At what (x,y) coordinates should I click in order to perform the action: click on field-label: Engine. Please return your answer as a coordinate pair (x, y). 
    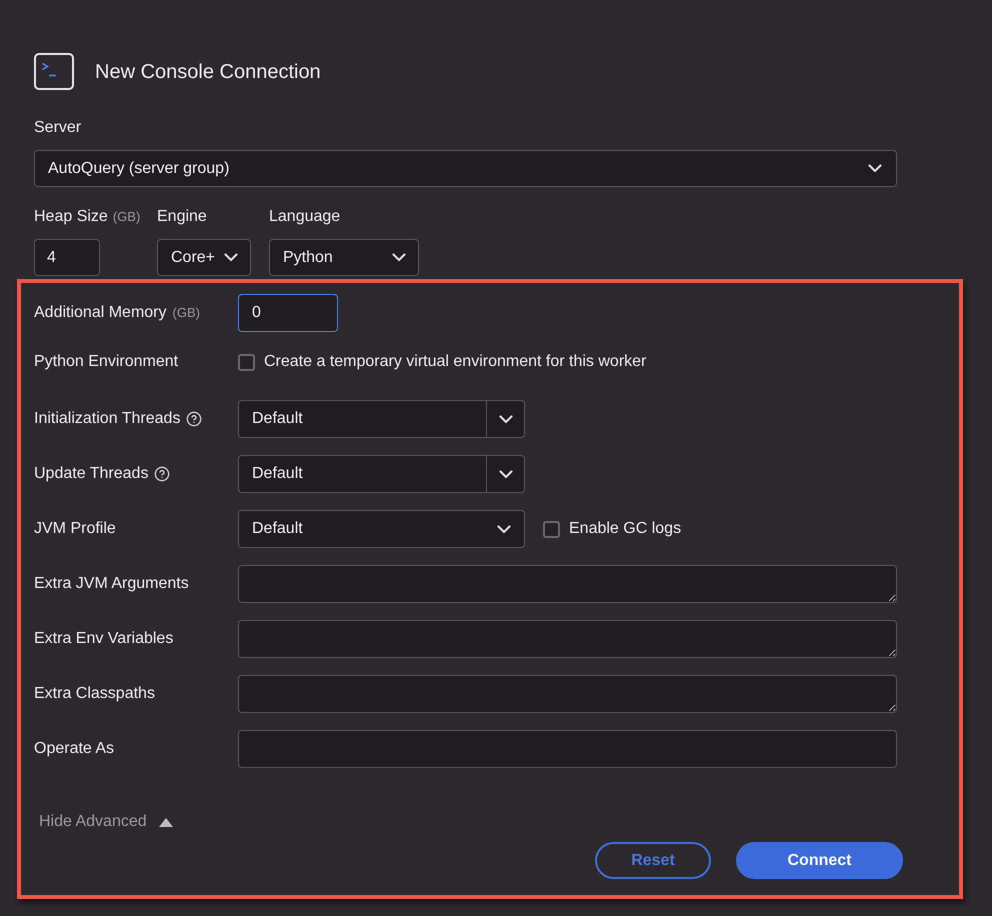
    Looking at the image, I should click on (182, 217).